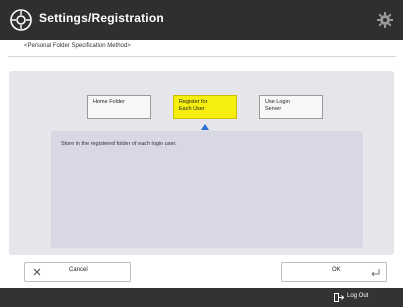 This screenshot has height=307, width=403. Describe the element at coordinates (119, 107) in the screenshot. I see `option-home-folder: Home Folder` at that location.